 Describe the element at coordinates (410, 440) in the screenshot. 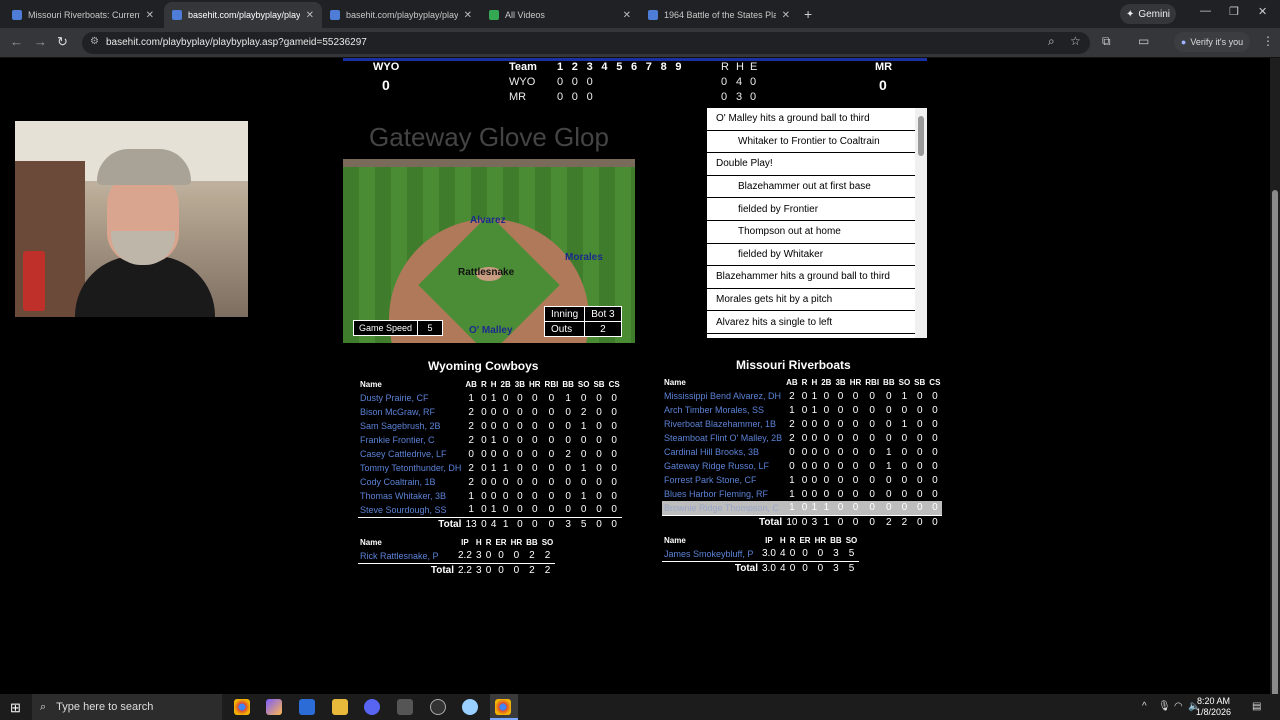

I see `player-name-link: Frankie Frontier, C` at that location.